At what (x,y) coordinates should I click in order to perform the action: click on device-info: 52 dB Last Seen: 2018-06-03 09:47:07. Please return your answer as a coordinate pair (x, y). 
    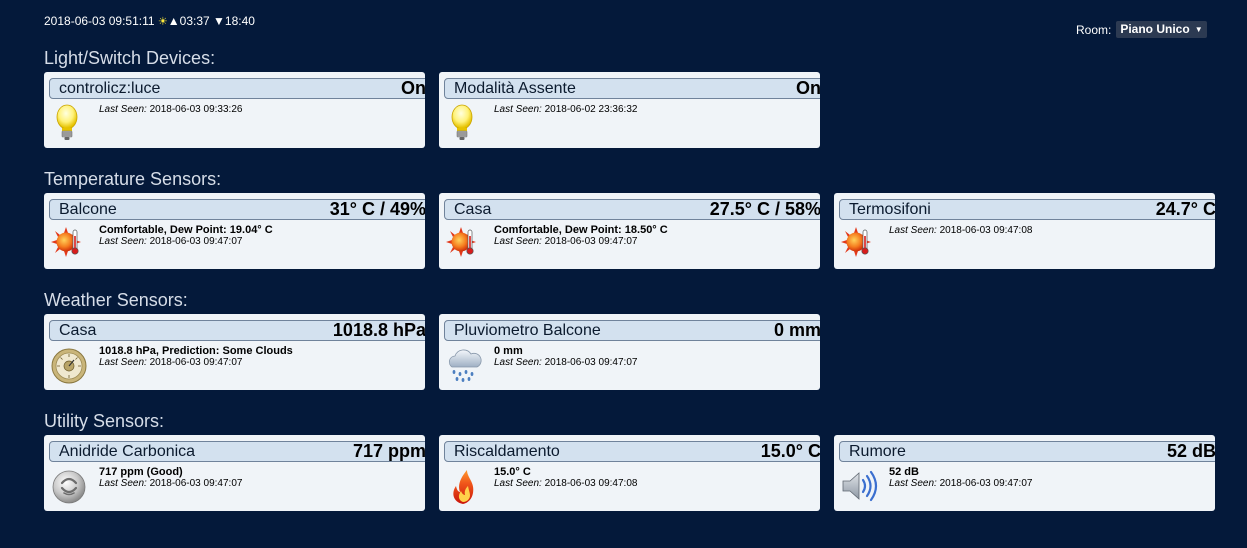
    Looking at the image, I should click on (960, 478).